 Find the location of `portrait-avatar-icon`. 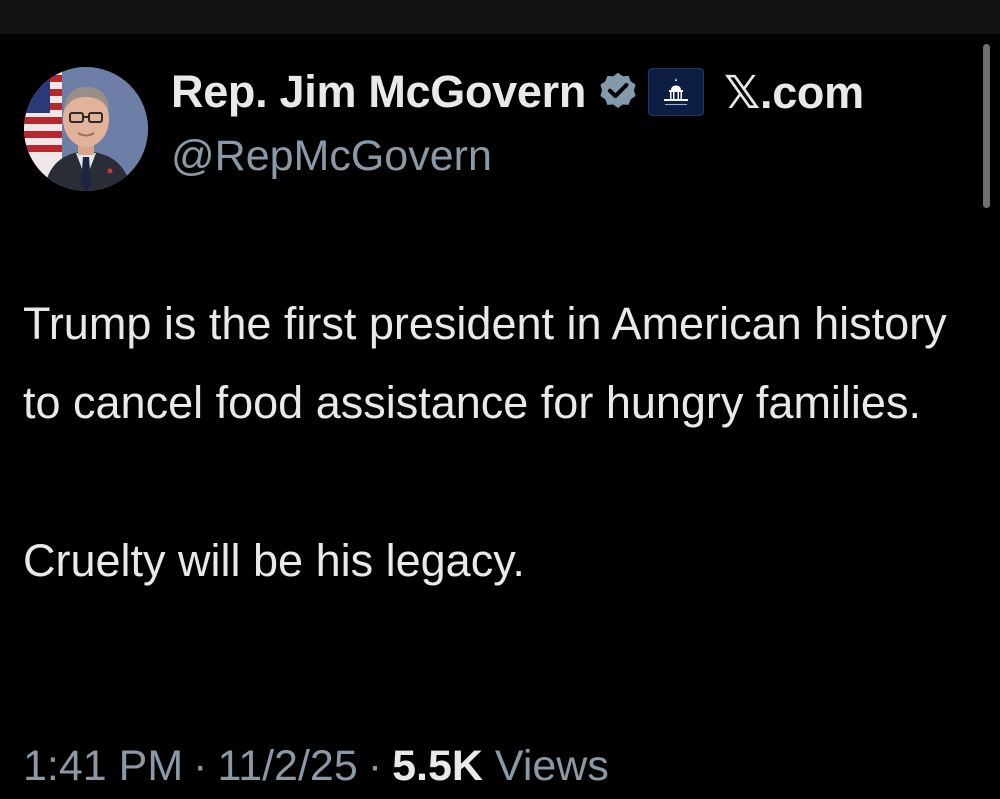

portrait-avatar-icon is located at coordinates (86, 129).